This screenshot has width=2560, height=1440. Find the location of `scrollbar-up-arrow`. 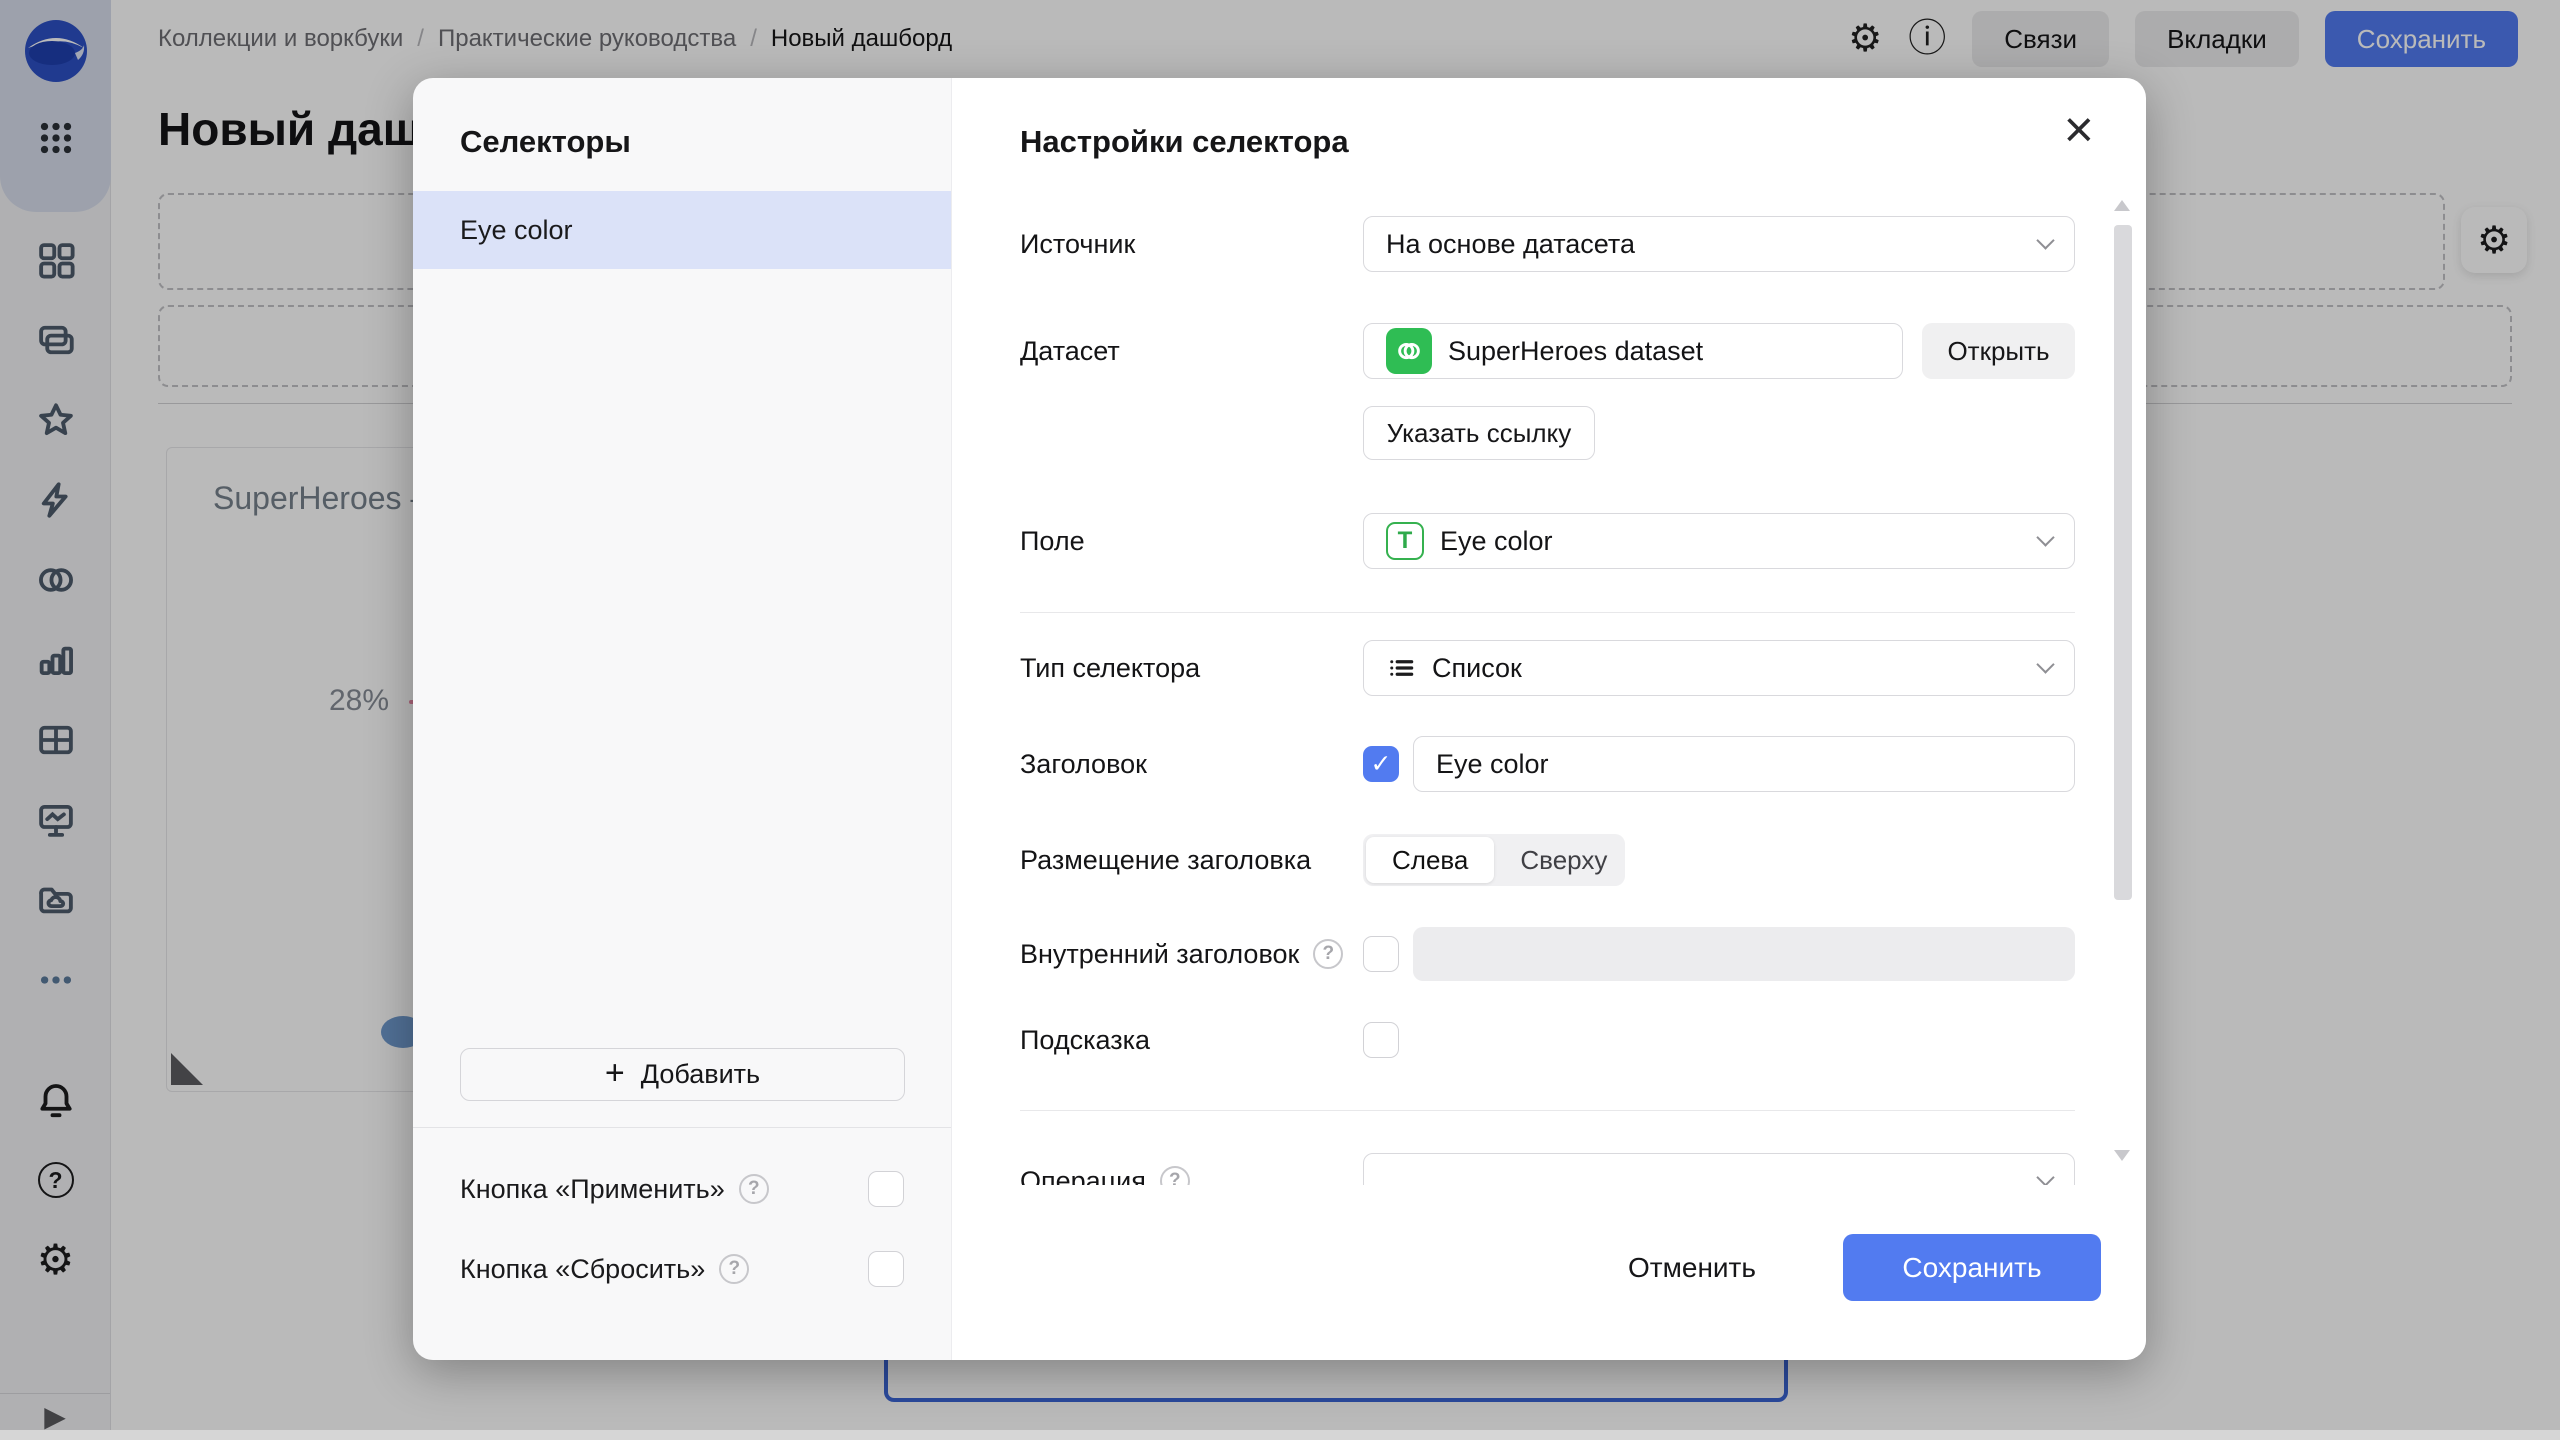

scrollbar-up-arrow is located at coordinates (2122, 205).